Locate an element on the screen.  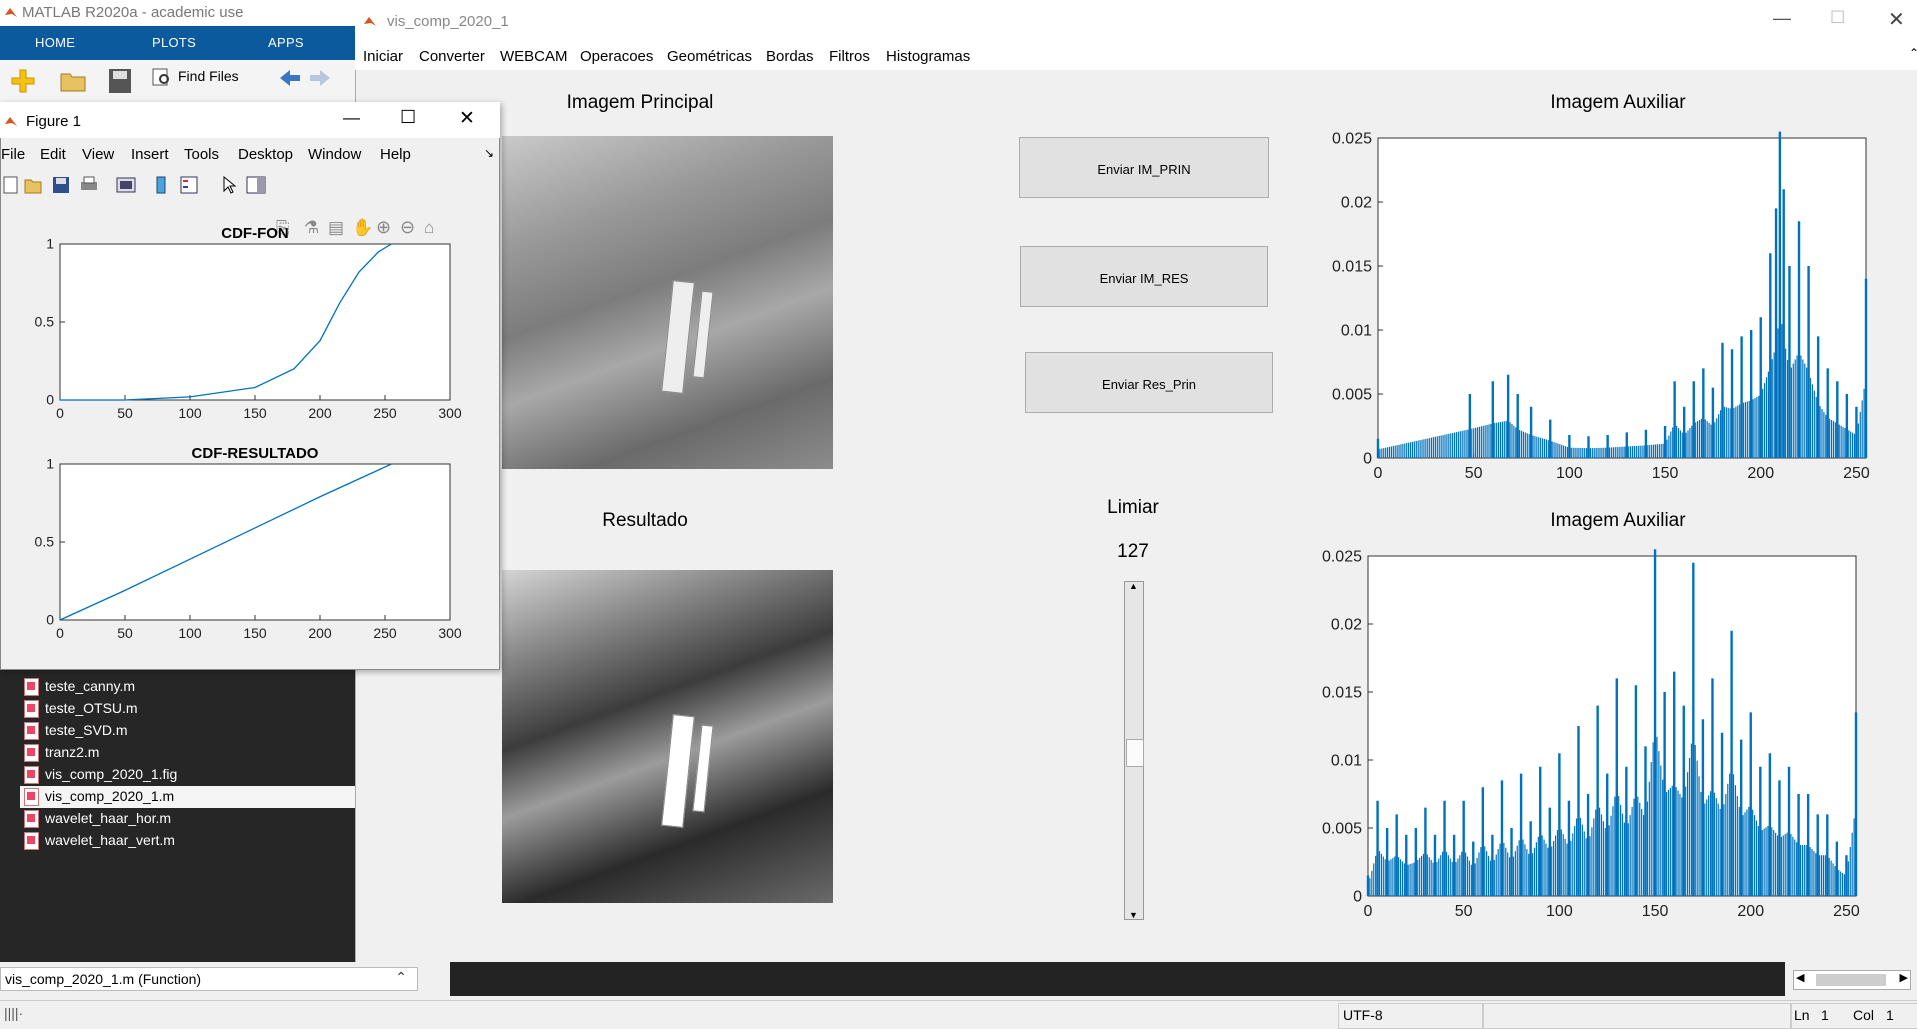
send-im-prin-button: Enviar IM_PRIN is located at coordinates (1144, 167).